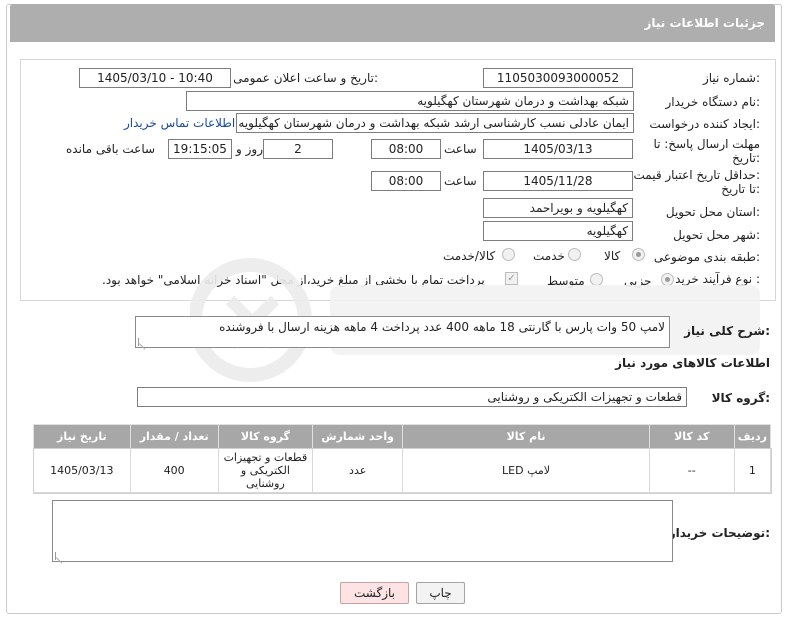 This screenshot has height=619, width=788. I want to click on remaining-time-field: 19:15:05, so click(200, 149).